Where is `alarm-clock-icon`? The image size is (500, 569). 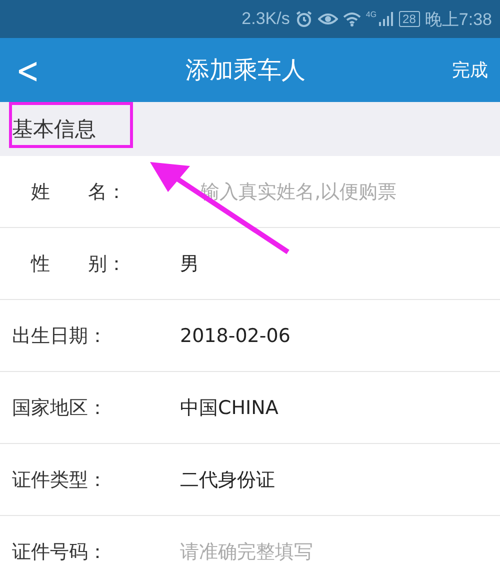
alarm-clock-icon is located at coordinates (303, 19).